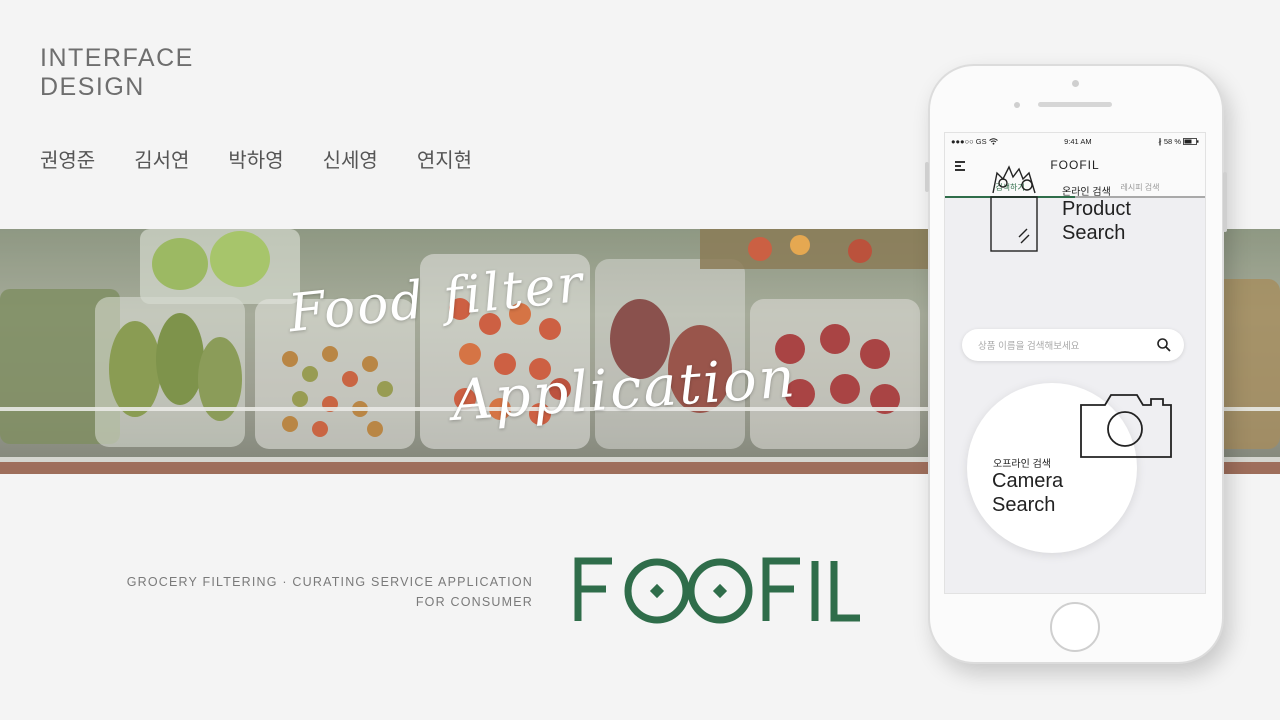 This screenshot has width=1280, height=720. I want to click on home-button, so click(1075, 627).